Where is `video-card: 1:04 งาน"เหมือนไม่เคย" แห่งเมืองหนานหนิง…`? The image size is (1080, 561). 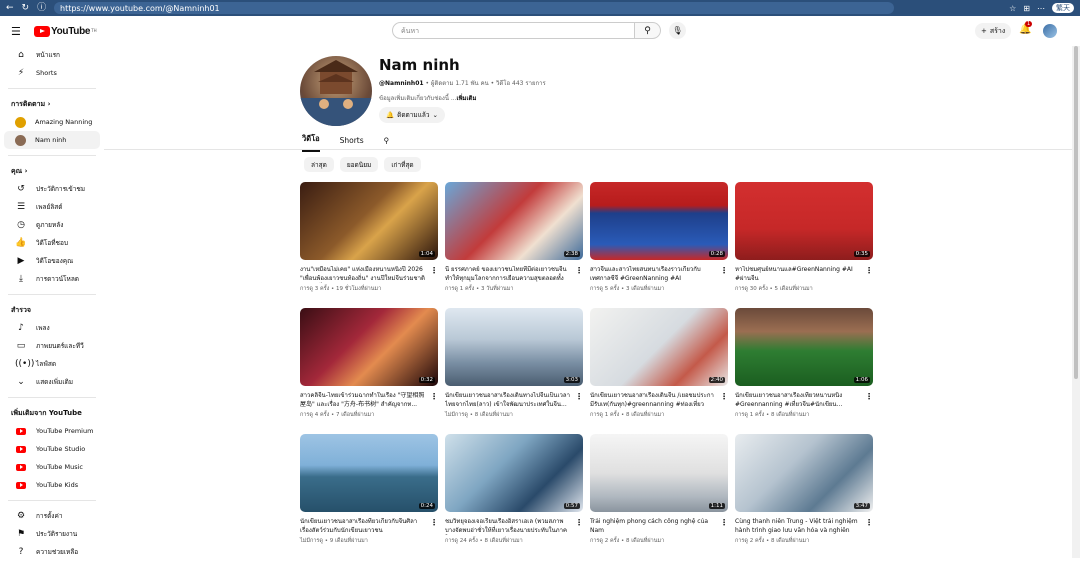 video-card: 1:04 งาน"เหมือนไม่เคย" แห่งเมืองหนานหนิง… is located at coordinates (369, 237).